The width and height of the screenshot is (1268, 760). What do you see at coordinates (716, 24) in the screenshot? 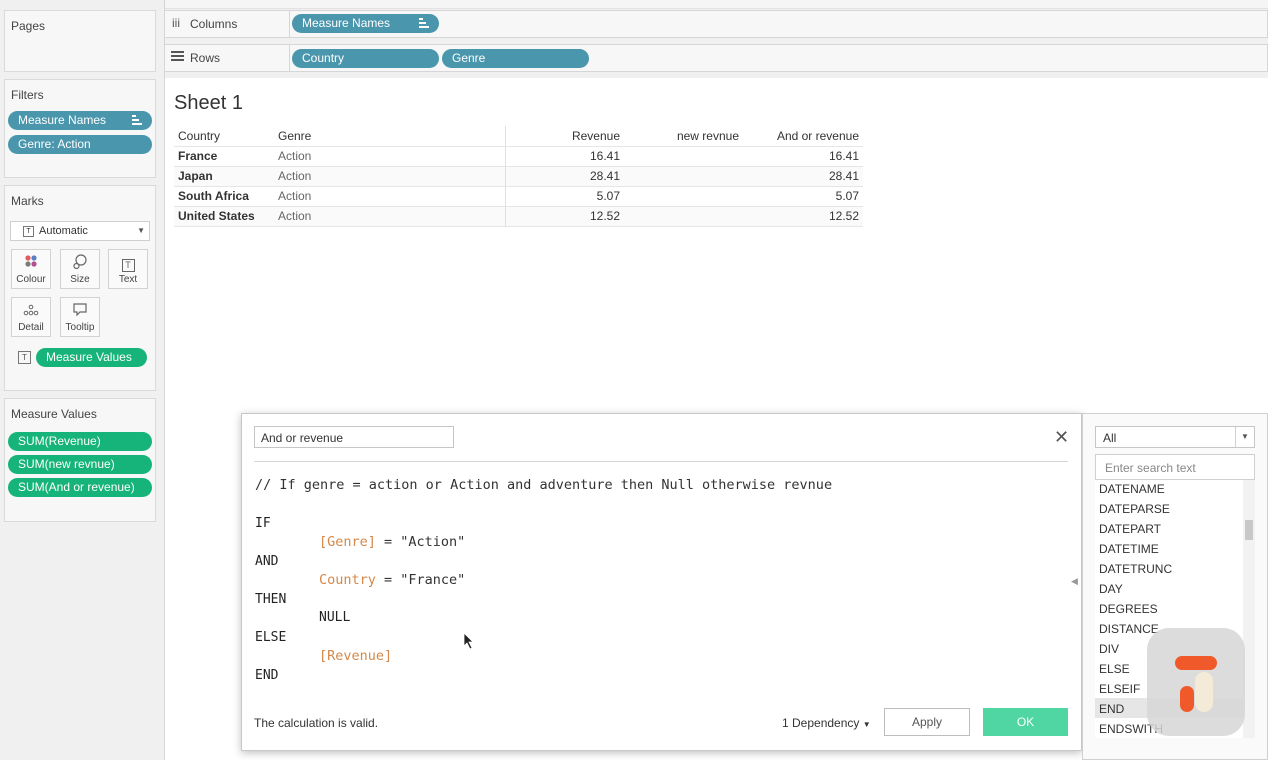
I see `columns-shelf: iii Columns Measure Names` at bounding box center [716, 24].